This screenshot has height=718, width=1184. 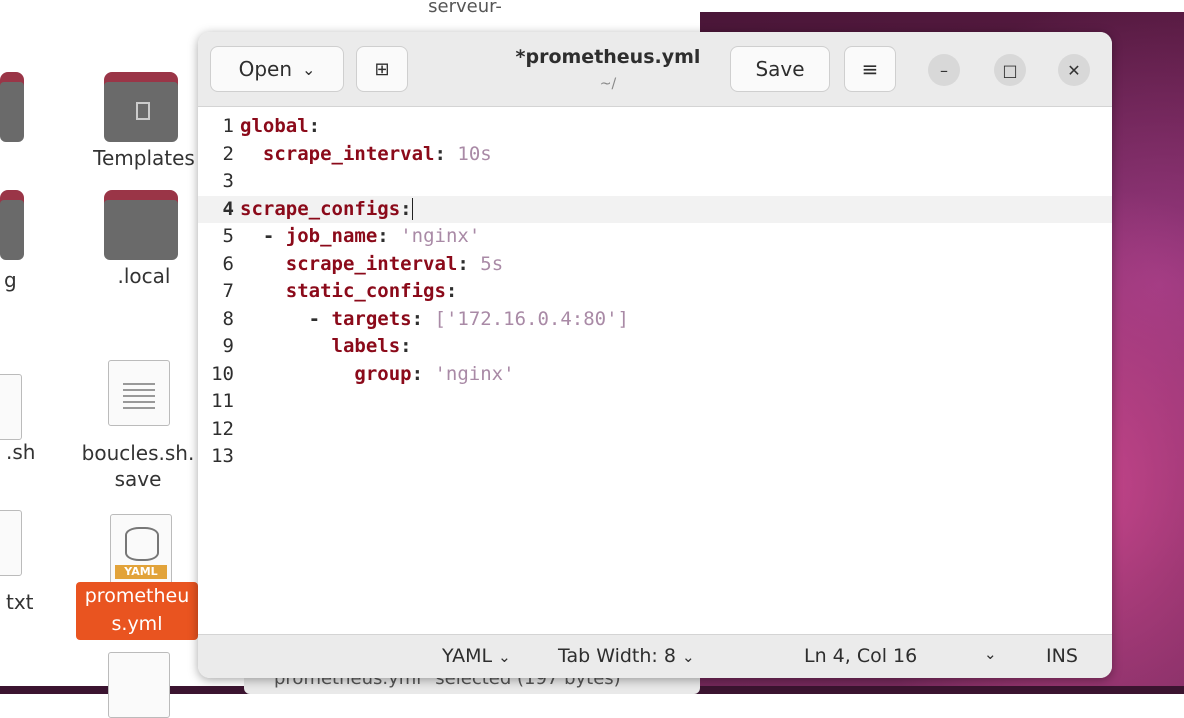 I want to click on code-line: 12, so click(x=655, y=429).